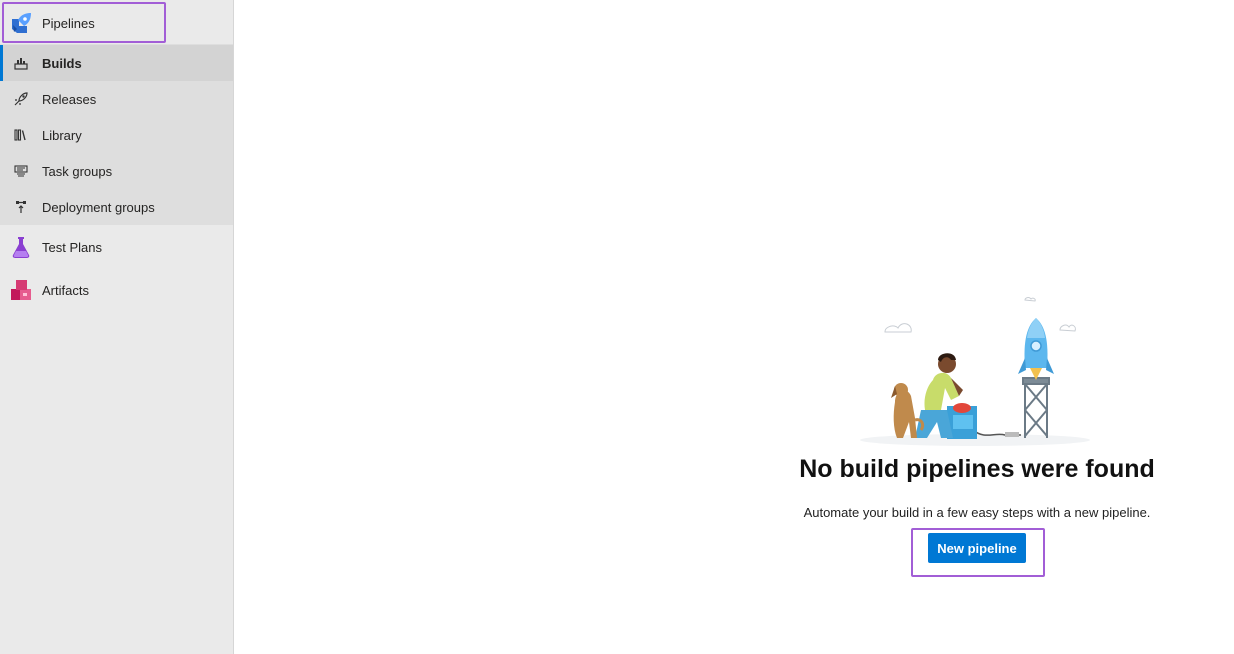  Describe the element at coordinates (980, 314) in the screenshot. I see `cloud-icon` at that location.